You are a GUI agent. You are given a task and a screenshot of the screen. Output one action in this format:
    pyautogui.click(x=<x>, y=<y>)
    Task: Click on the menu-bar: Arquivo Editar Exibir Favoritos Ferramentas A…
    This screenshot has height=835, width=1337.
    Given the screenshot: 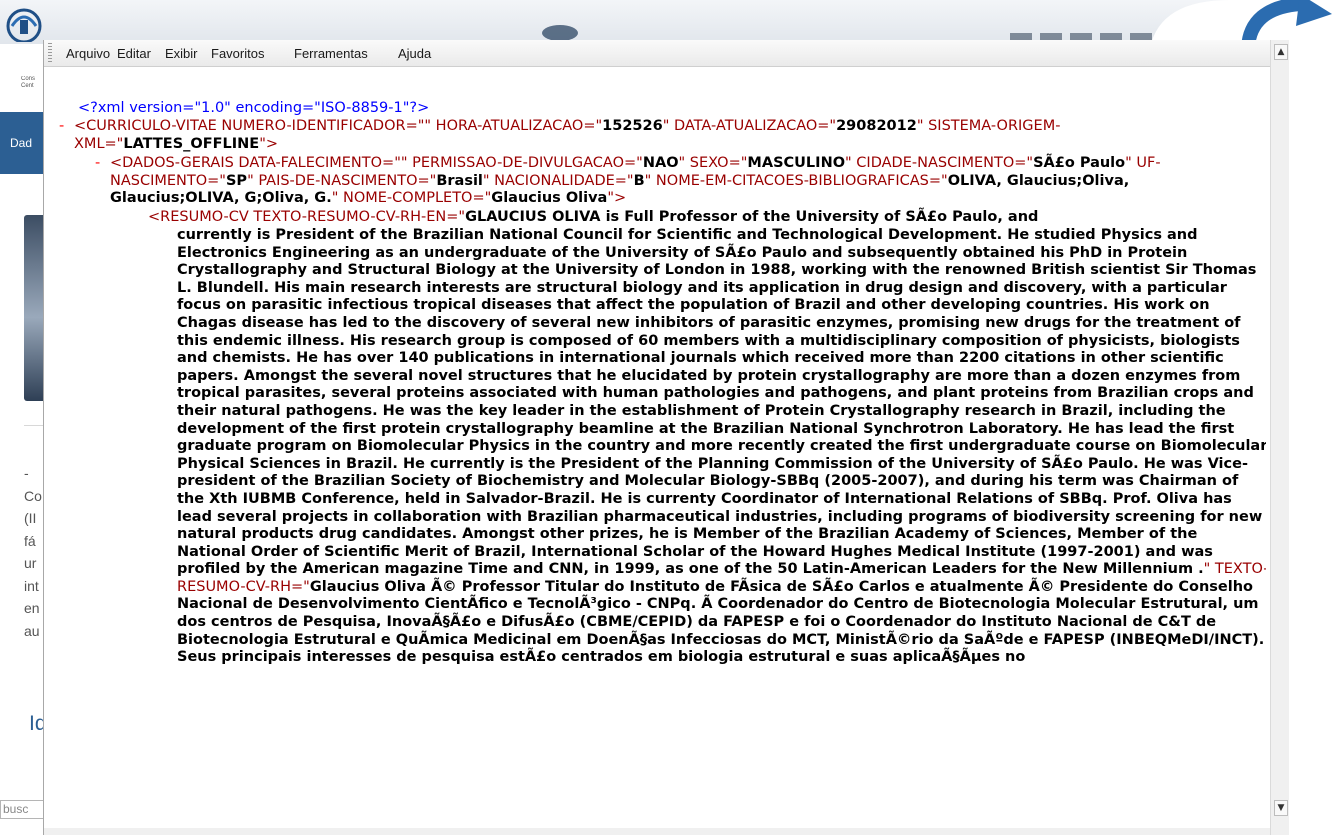 What is the action you would take?
    pyautogui.click(x=657, y=53)
    